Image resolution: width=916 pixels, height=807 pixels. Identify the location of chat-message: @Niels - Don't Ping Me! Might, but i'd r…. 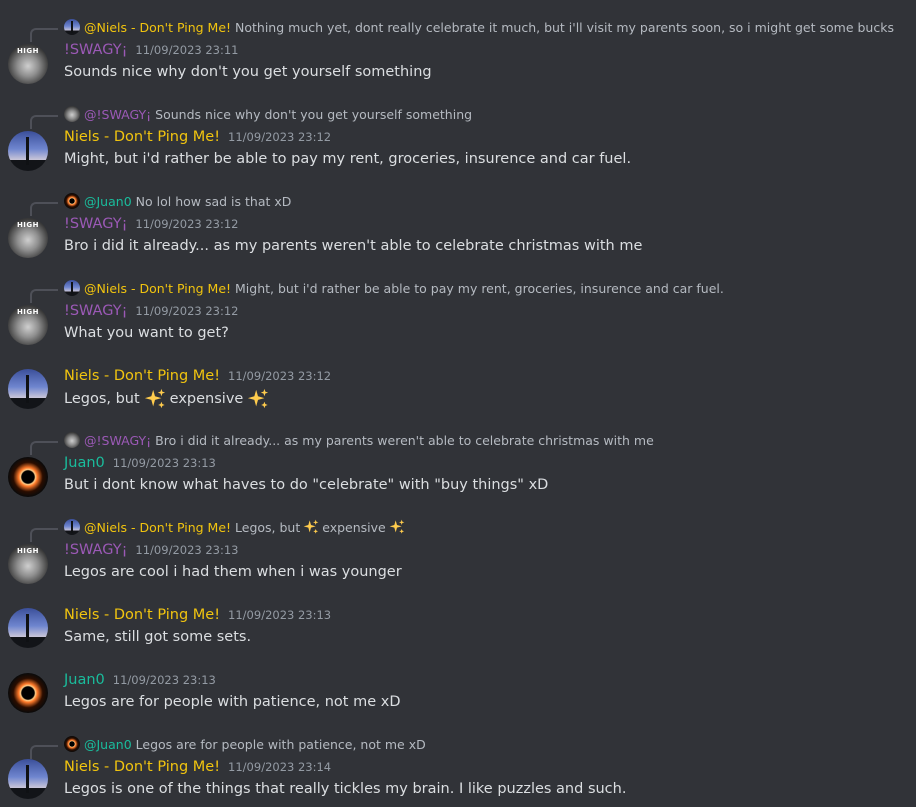
(458, 314).